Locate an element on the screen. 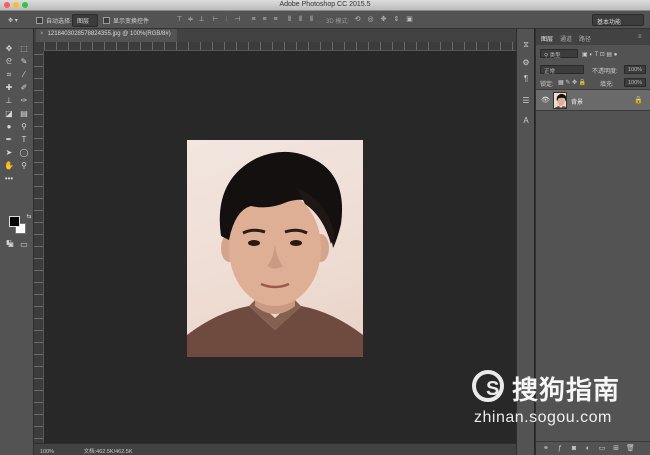  opacity-label: 不透明度: is located at coordinates (605, 72).